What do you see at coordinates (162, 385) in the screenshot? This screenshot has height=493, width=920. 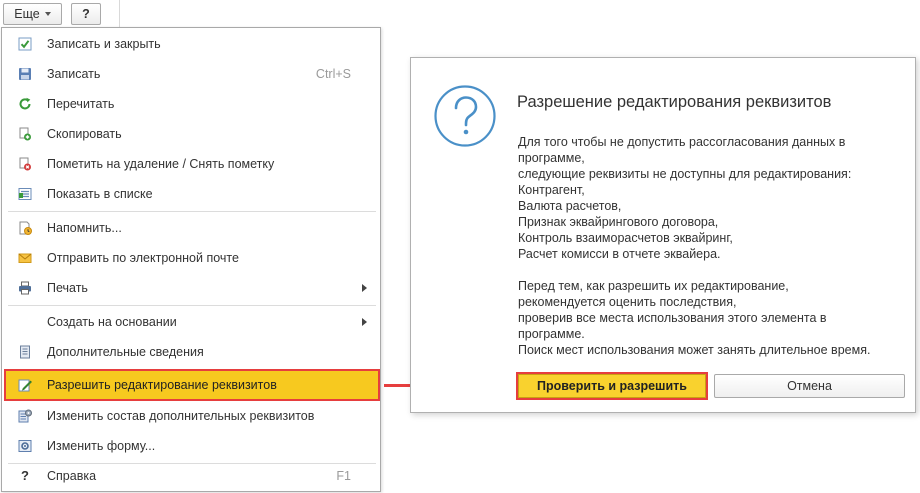 I see `menu-item-label: Разрешить редактирование реквизитов` at bounding box center [162, 385].